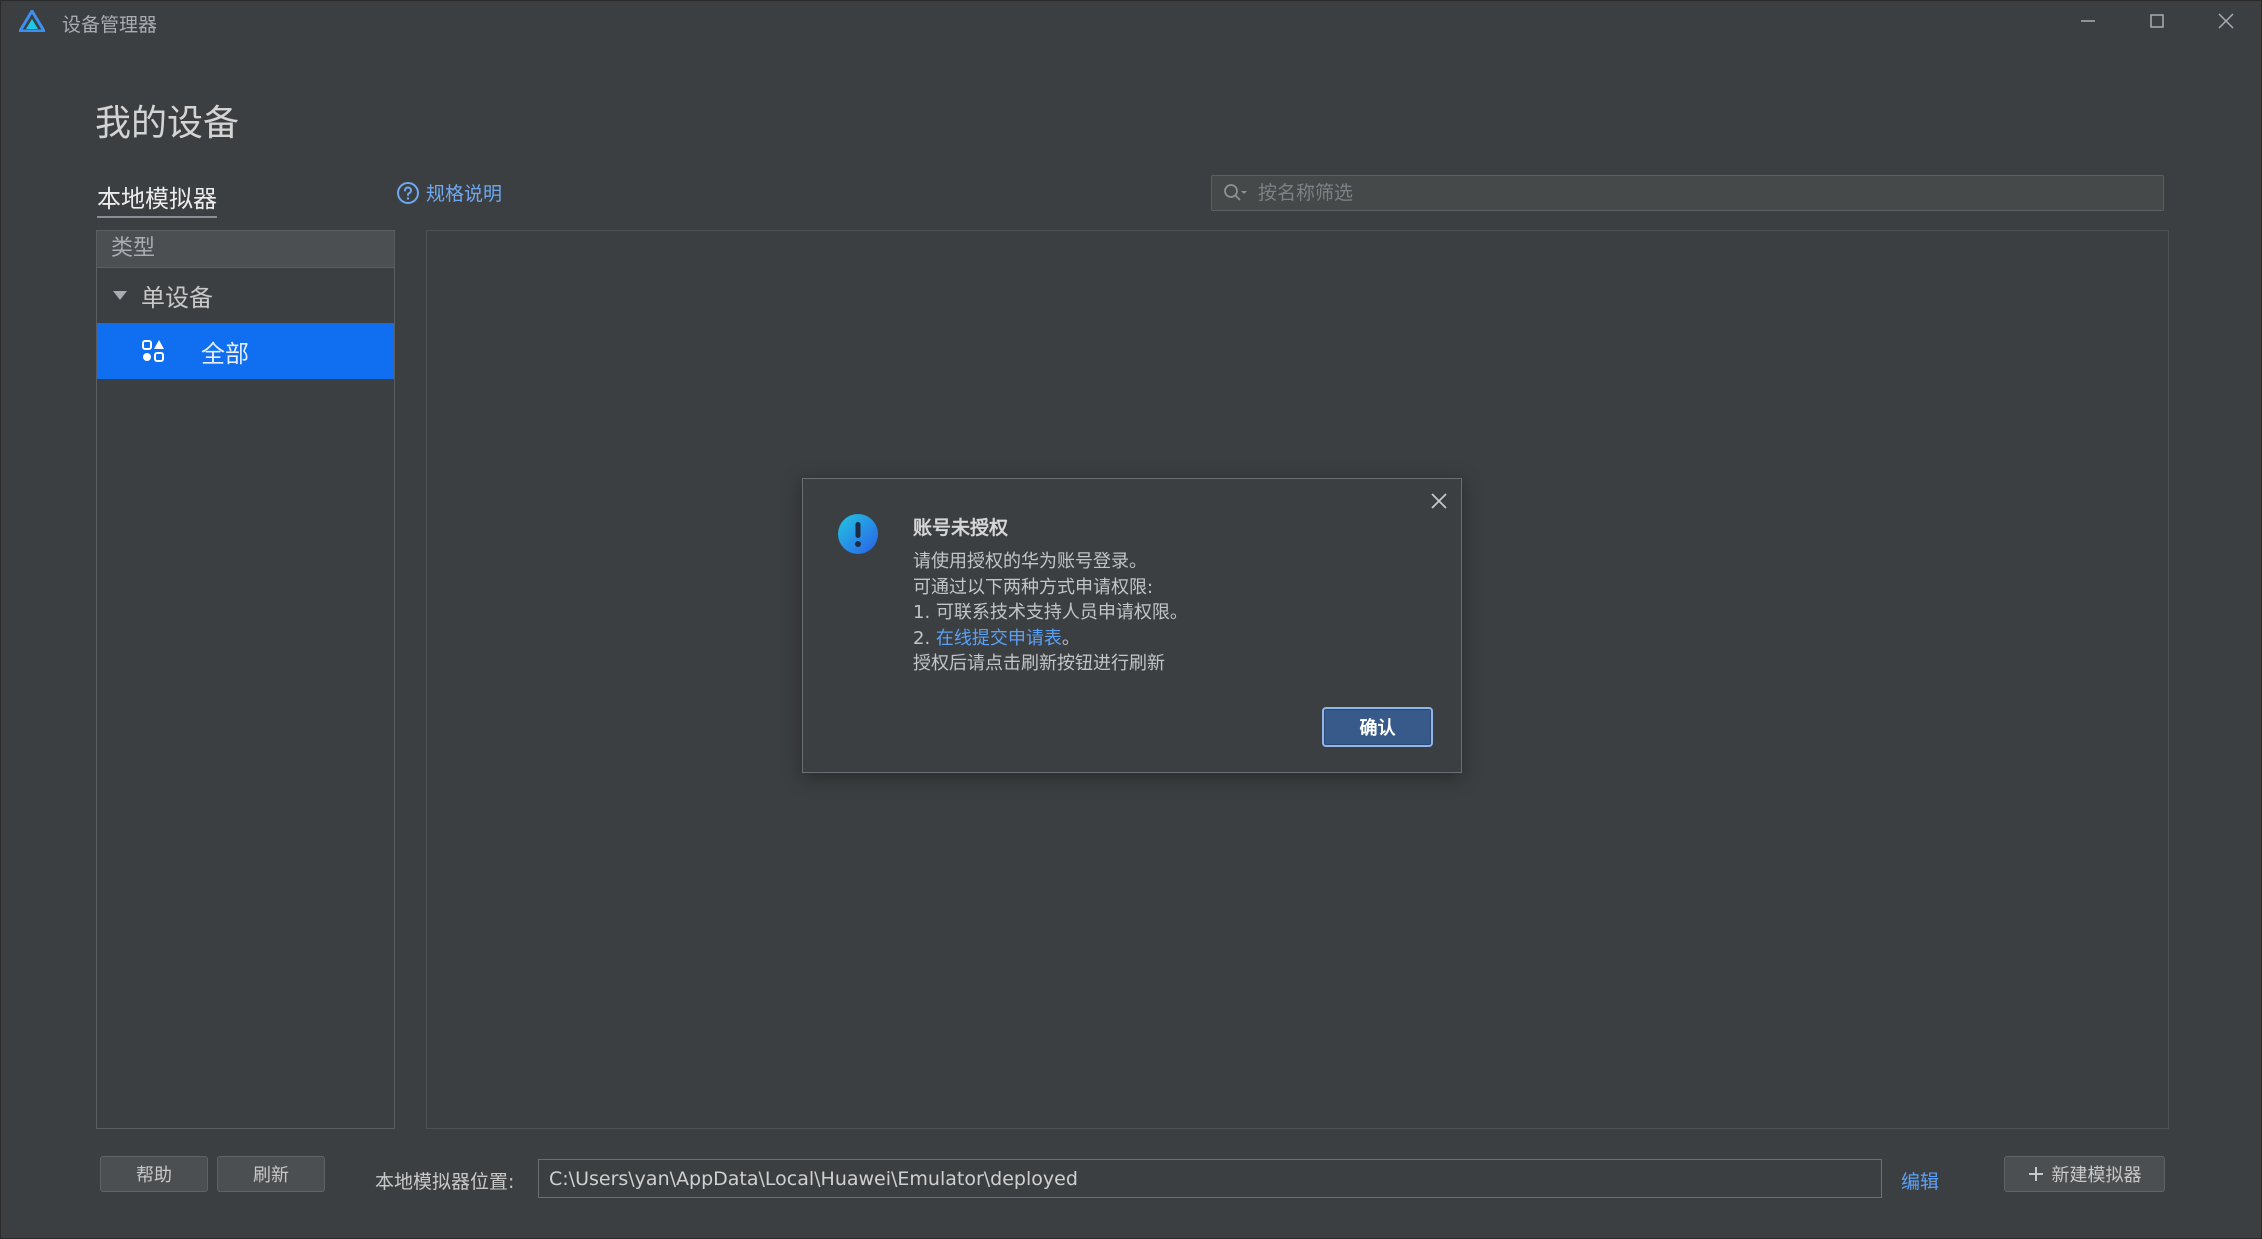  I want to click on minimize-button, so click(2088, 21).